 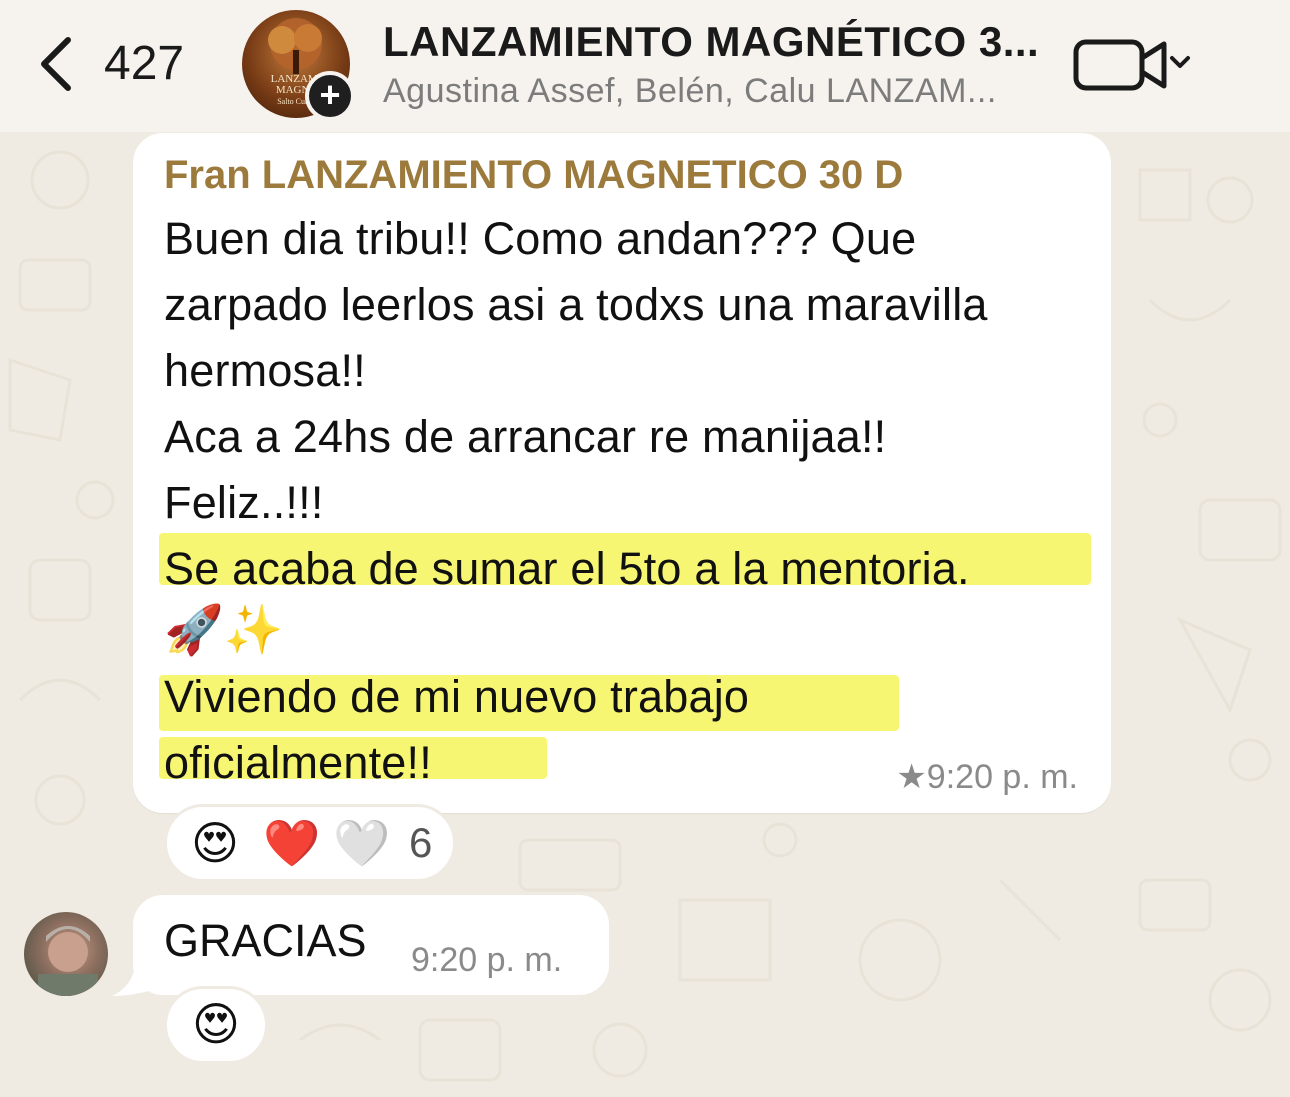 I want to click on add-icon: +, so click(x=330, y=96).